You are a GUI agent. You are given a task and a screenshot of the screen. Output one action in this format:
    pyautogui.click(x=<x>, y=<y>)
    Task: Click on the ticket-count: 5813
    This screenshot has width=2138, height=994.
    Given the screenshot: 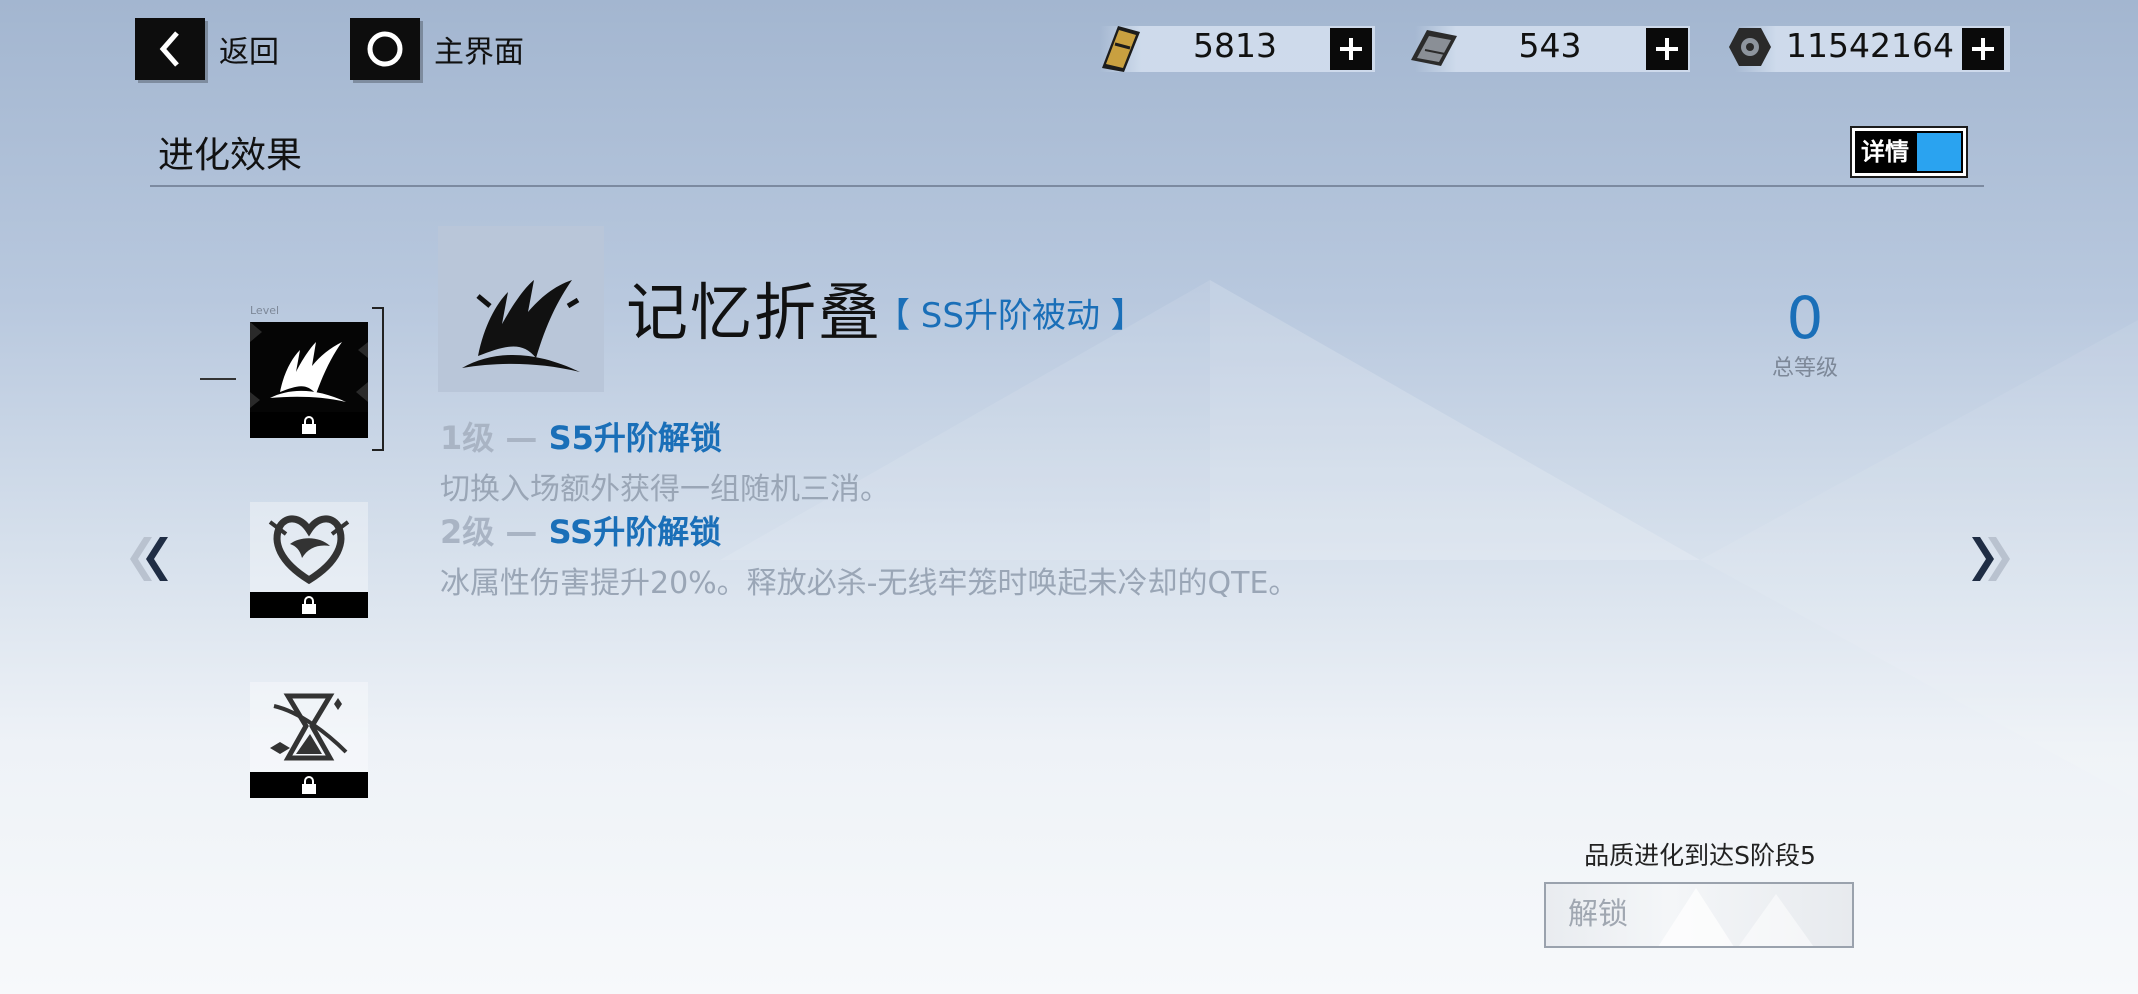 What is the action you would take?
    pyautogui.click(x=1235, y=45)
    